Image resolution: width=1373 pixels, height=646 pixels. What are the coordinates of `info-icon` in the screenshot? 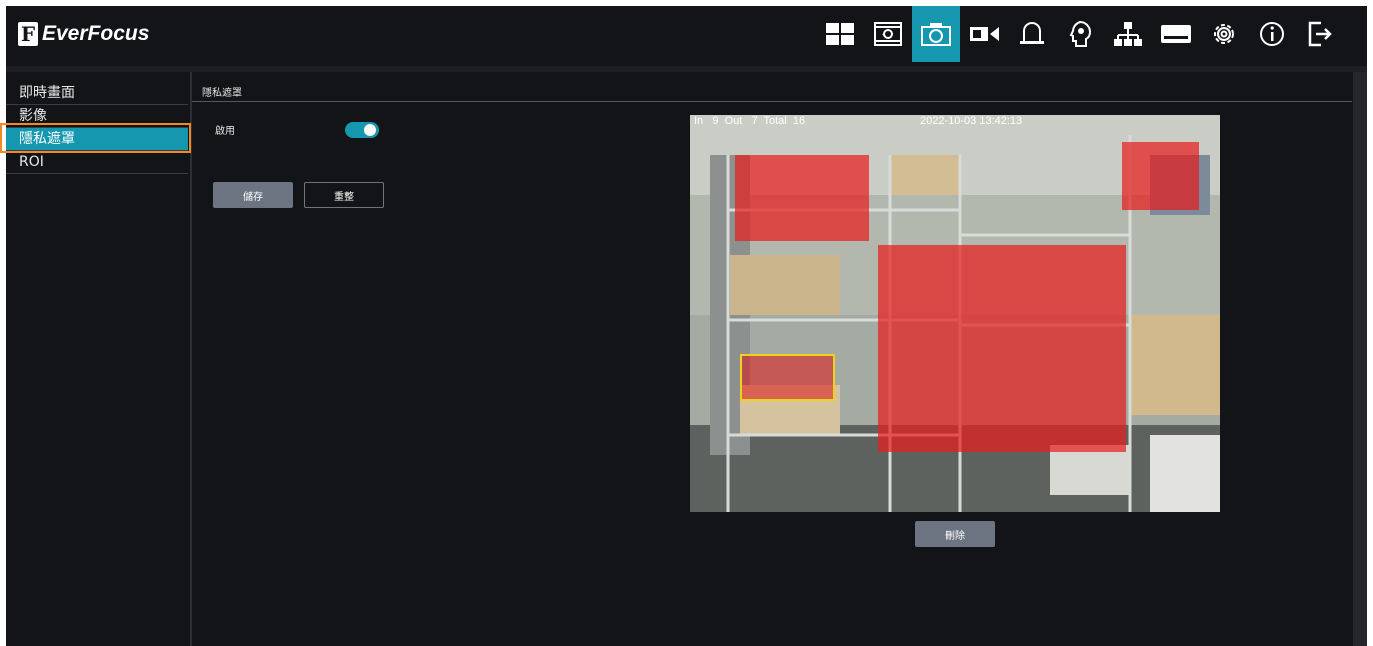 It's located at (1272, 34).